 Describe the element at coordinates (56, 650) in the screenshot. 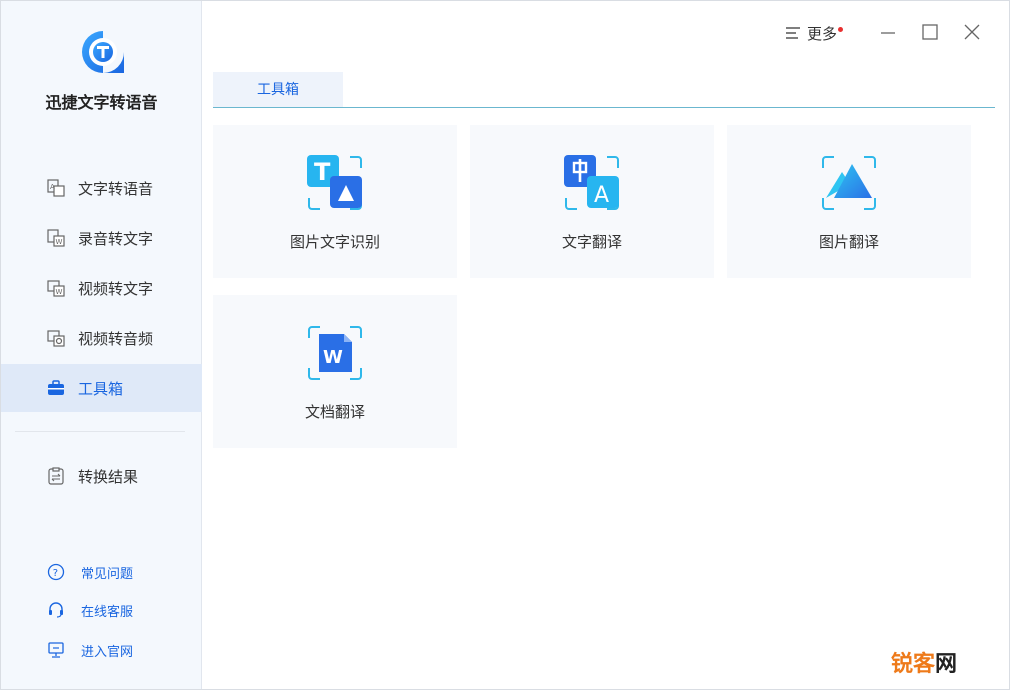

I see `monitor-icon` at that location.